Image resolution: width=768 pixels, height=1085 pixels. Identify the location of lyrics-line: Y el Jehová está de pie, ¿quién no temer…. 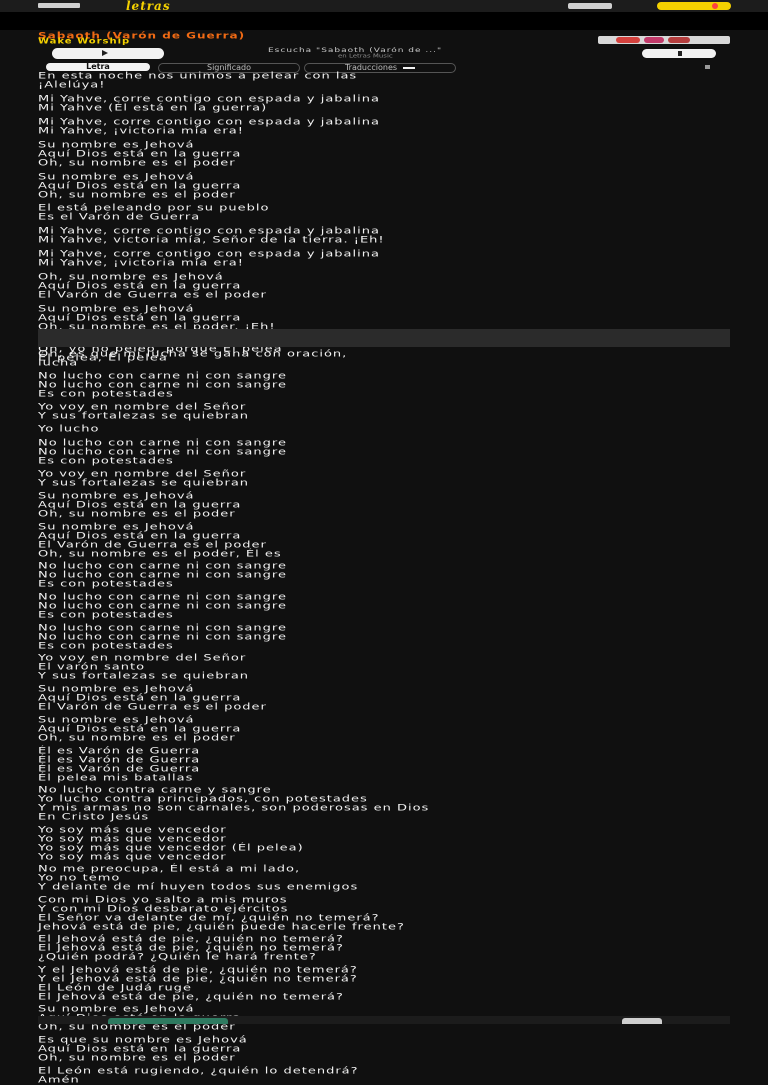
(198, 970).